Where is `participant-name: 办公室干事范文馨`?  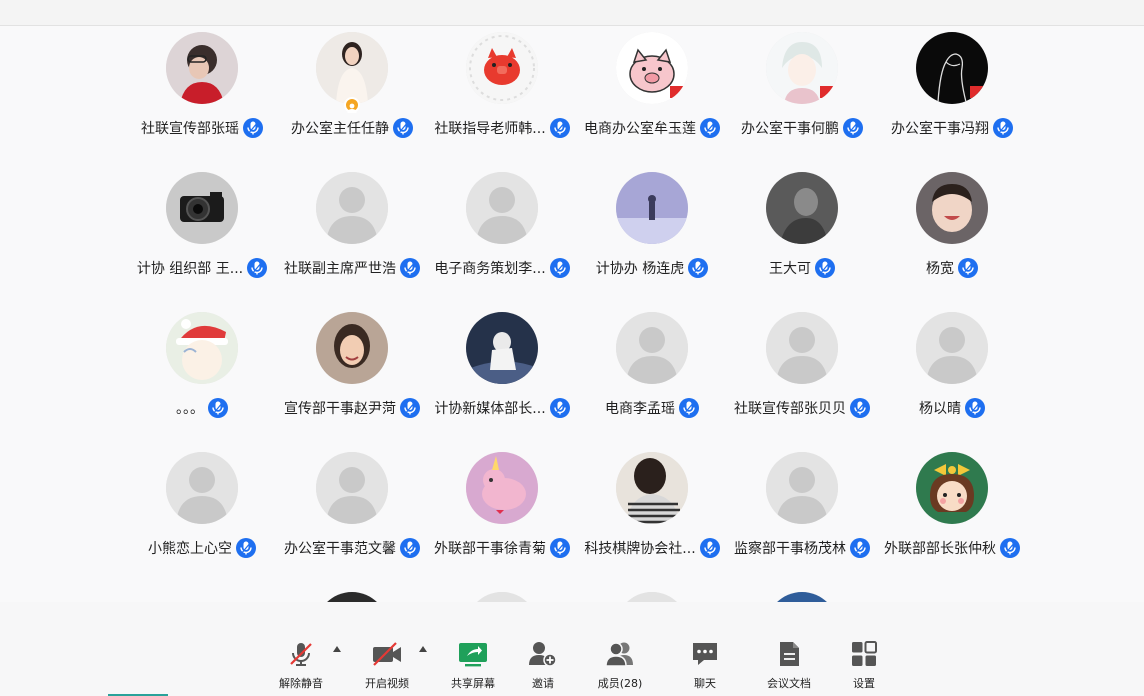 participant-name: 办公室干事范文馨 is located at coordinates (340, 549).